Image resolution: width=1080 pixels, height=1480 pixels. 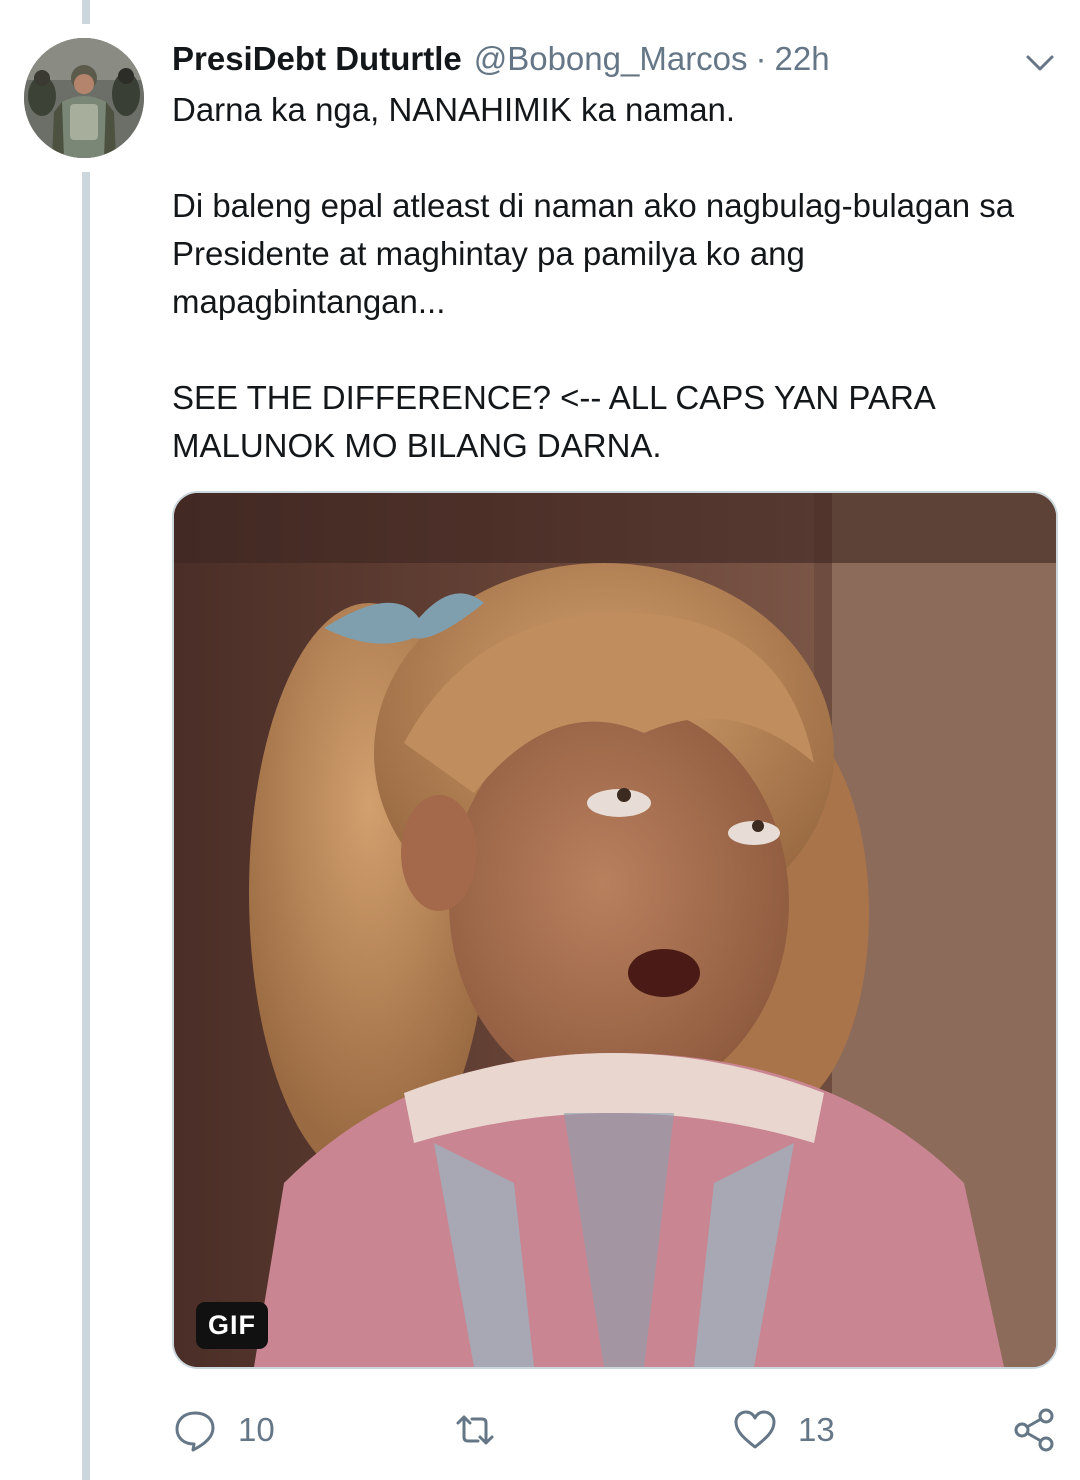 I want to click on like-count: 13, so click(x=816, y=1429).